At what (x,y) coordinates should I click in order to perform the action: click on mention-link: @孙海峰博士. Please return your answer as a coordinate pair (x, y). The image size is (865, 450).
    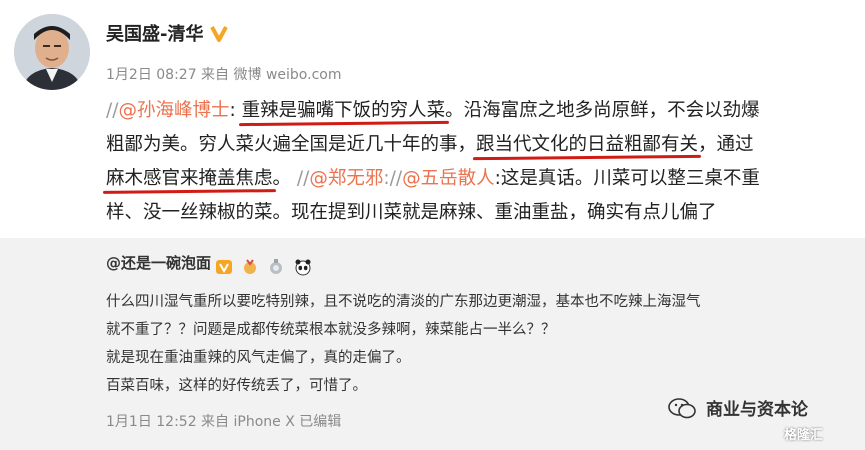
    Looking at the image, I should click on (173, 110).